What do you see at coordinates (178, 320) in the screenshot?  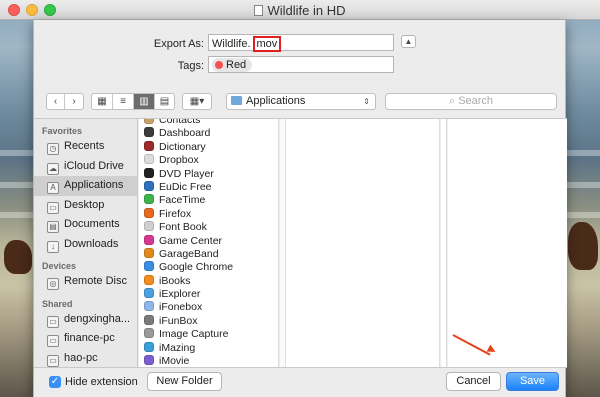 I see `app-label: iFunBox` at bounding box center [178, 320].